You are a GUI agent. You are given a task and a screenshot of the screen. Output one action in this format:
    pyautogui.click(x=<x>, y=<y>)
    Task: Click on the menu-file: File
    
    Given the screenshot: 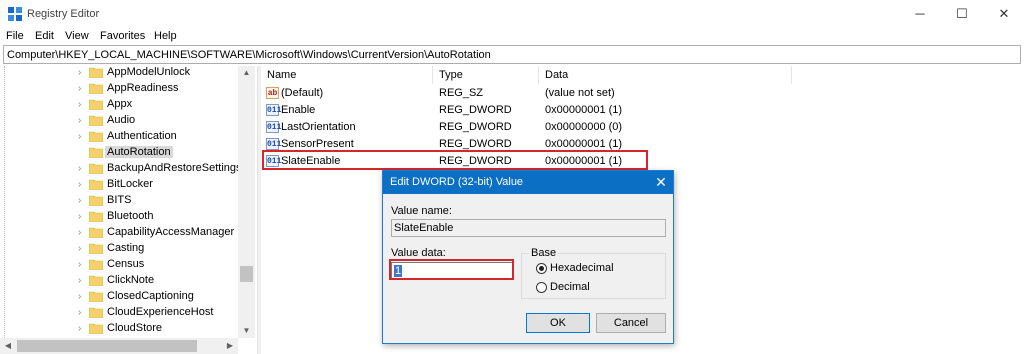 What is the action you would take?
    pyautogui.click(x=15, y=36)
    